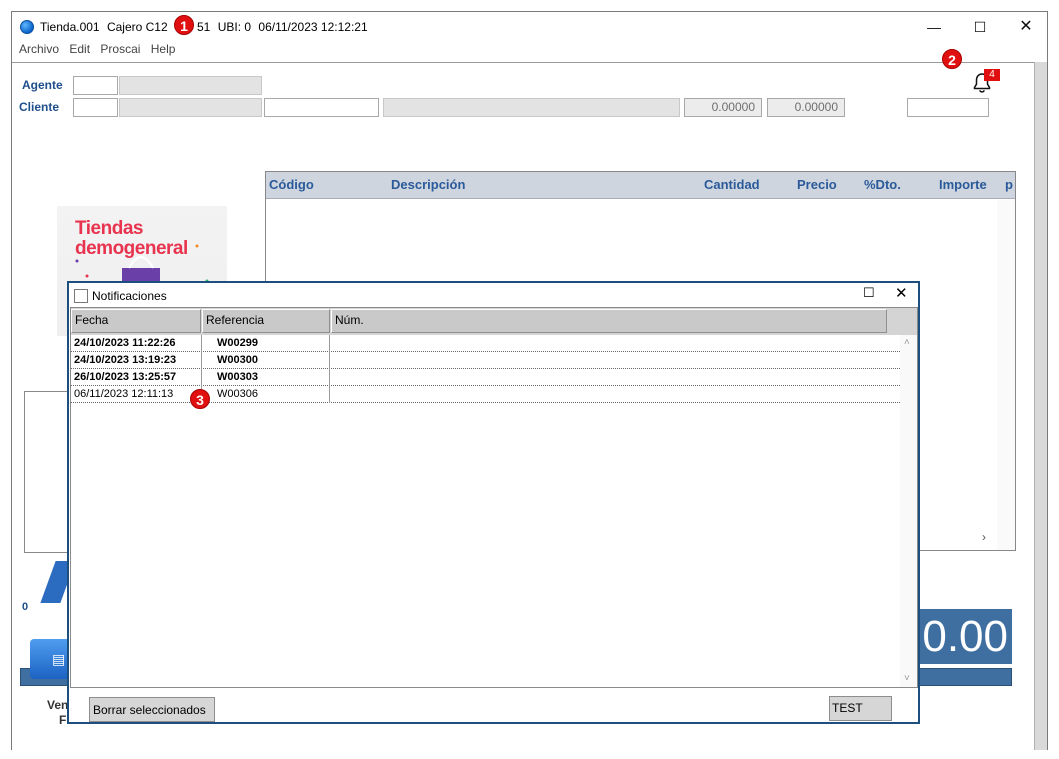 Image resolution: width=1059 pixels, height=759 pixels. What do you see at coordinates (1006, 375) in the screenshot?
I see `sale-lines-scrollbar` at bounding box center [1006, 375].